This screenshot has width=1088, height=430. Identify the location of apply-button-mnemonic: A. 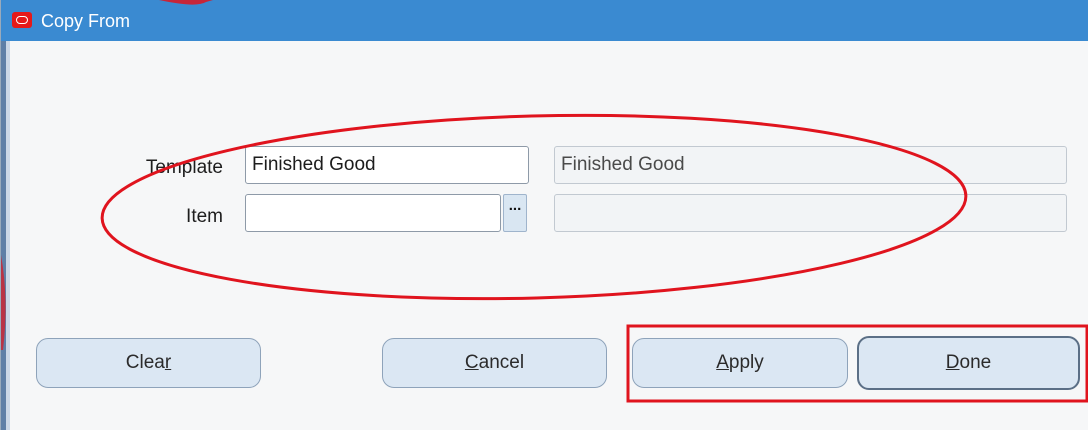
(722, 362).